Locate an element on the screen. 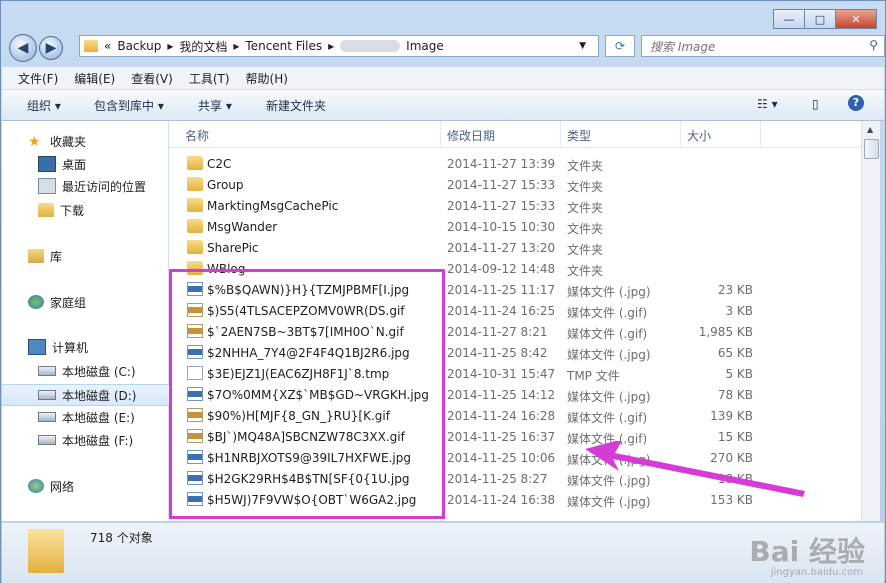  column-name: 名称 is located at coordinates (197, 135).